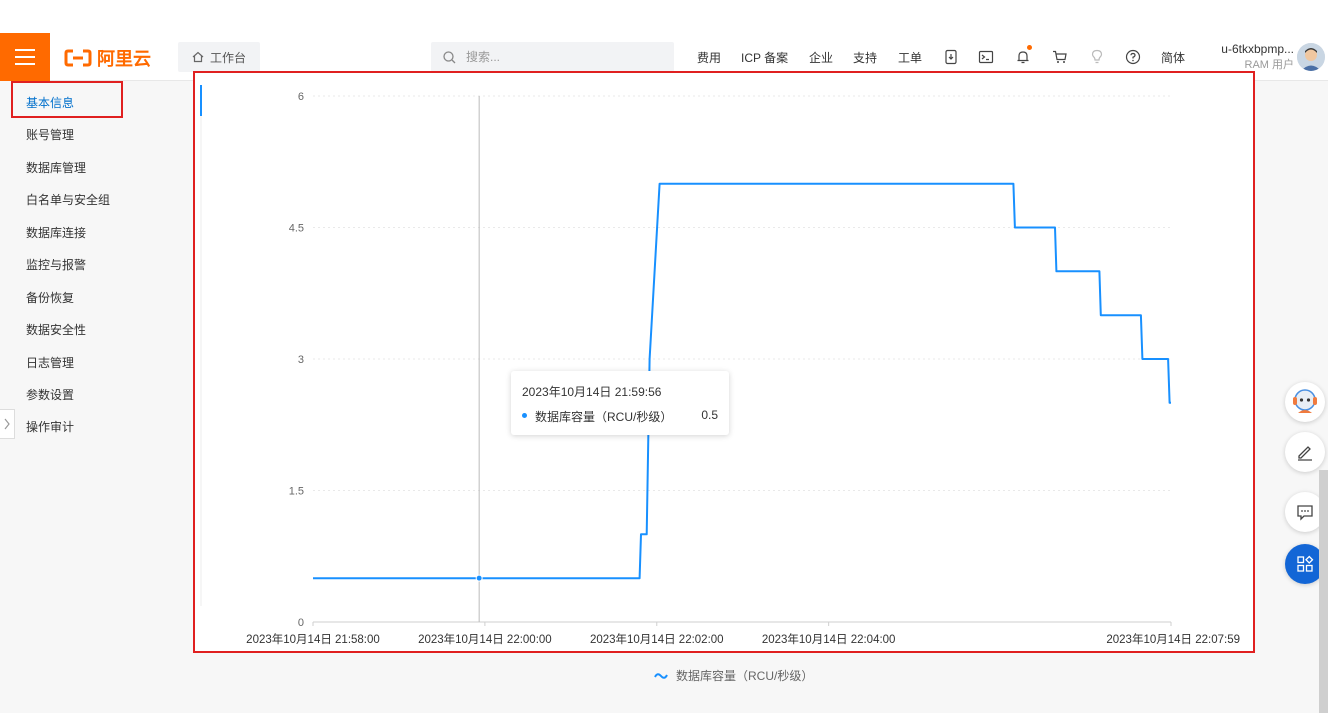 The width and height of the screenshot is (1328, 713). What do you see at coordinates (1023, 55) in the screenshot?
I see `bell-icon` at bounding box center [1023, 55].